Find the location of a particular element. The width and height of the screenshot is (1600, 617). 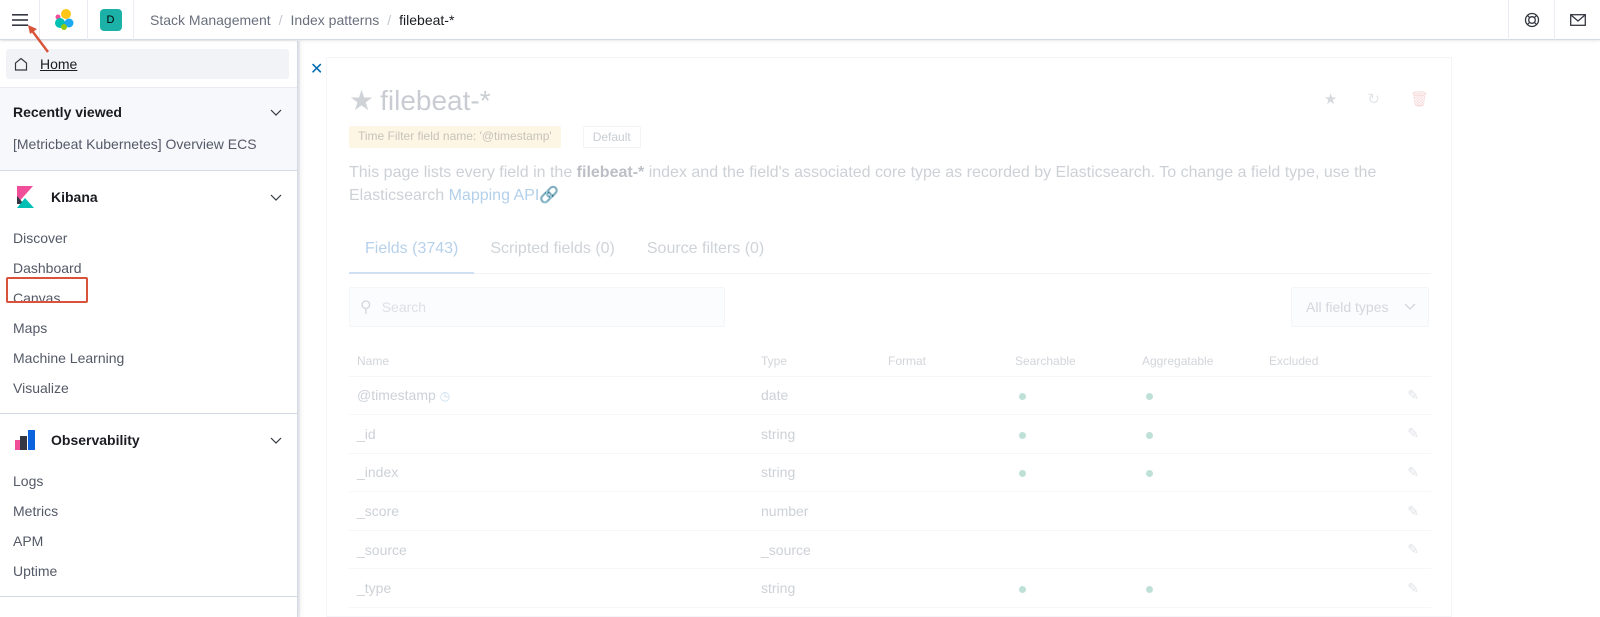

set-default-button: ★ is located at coordinates (1330, 99).